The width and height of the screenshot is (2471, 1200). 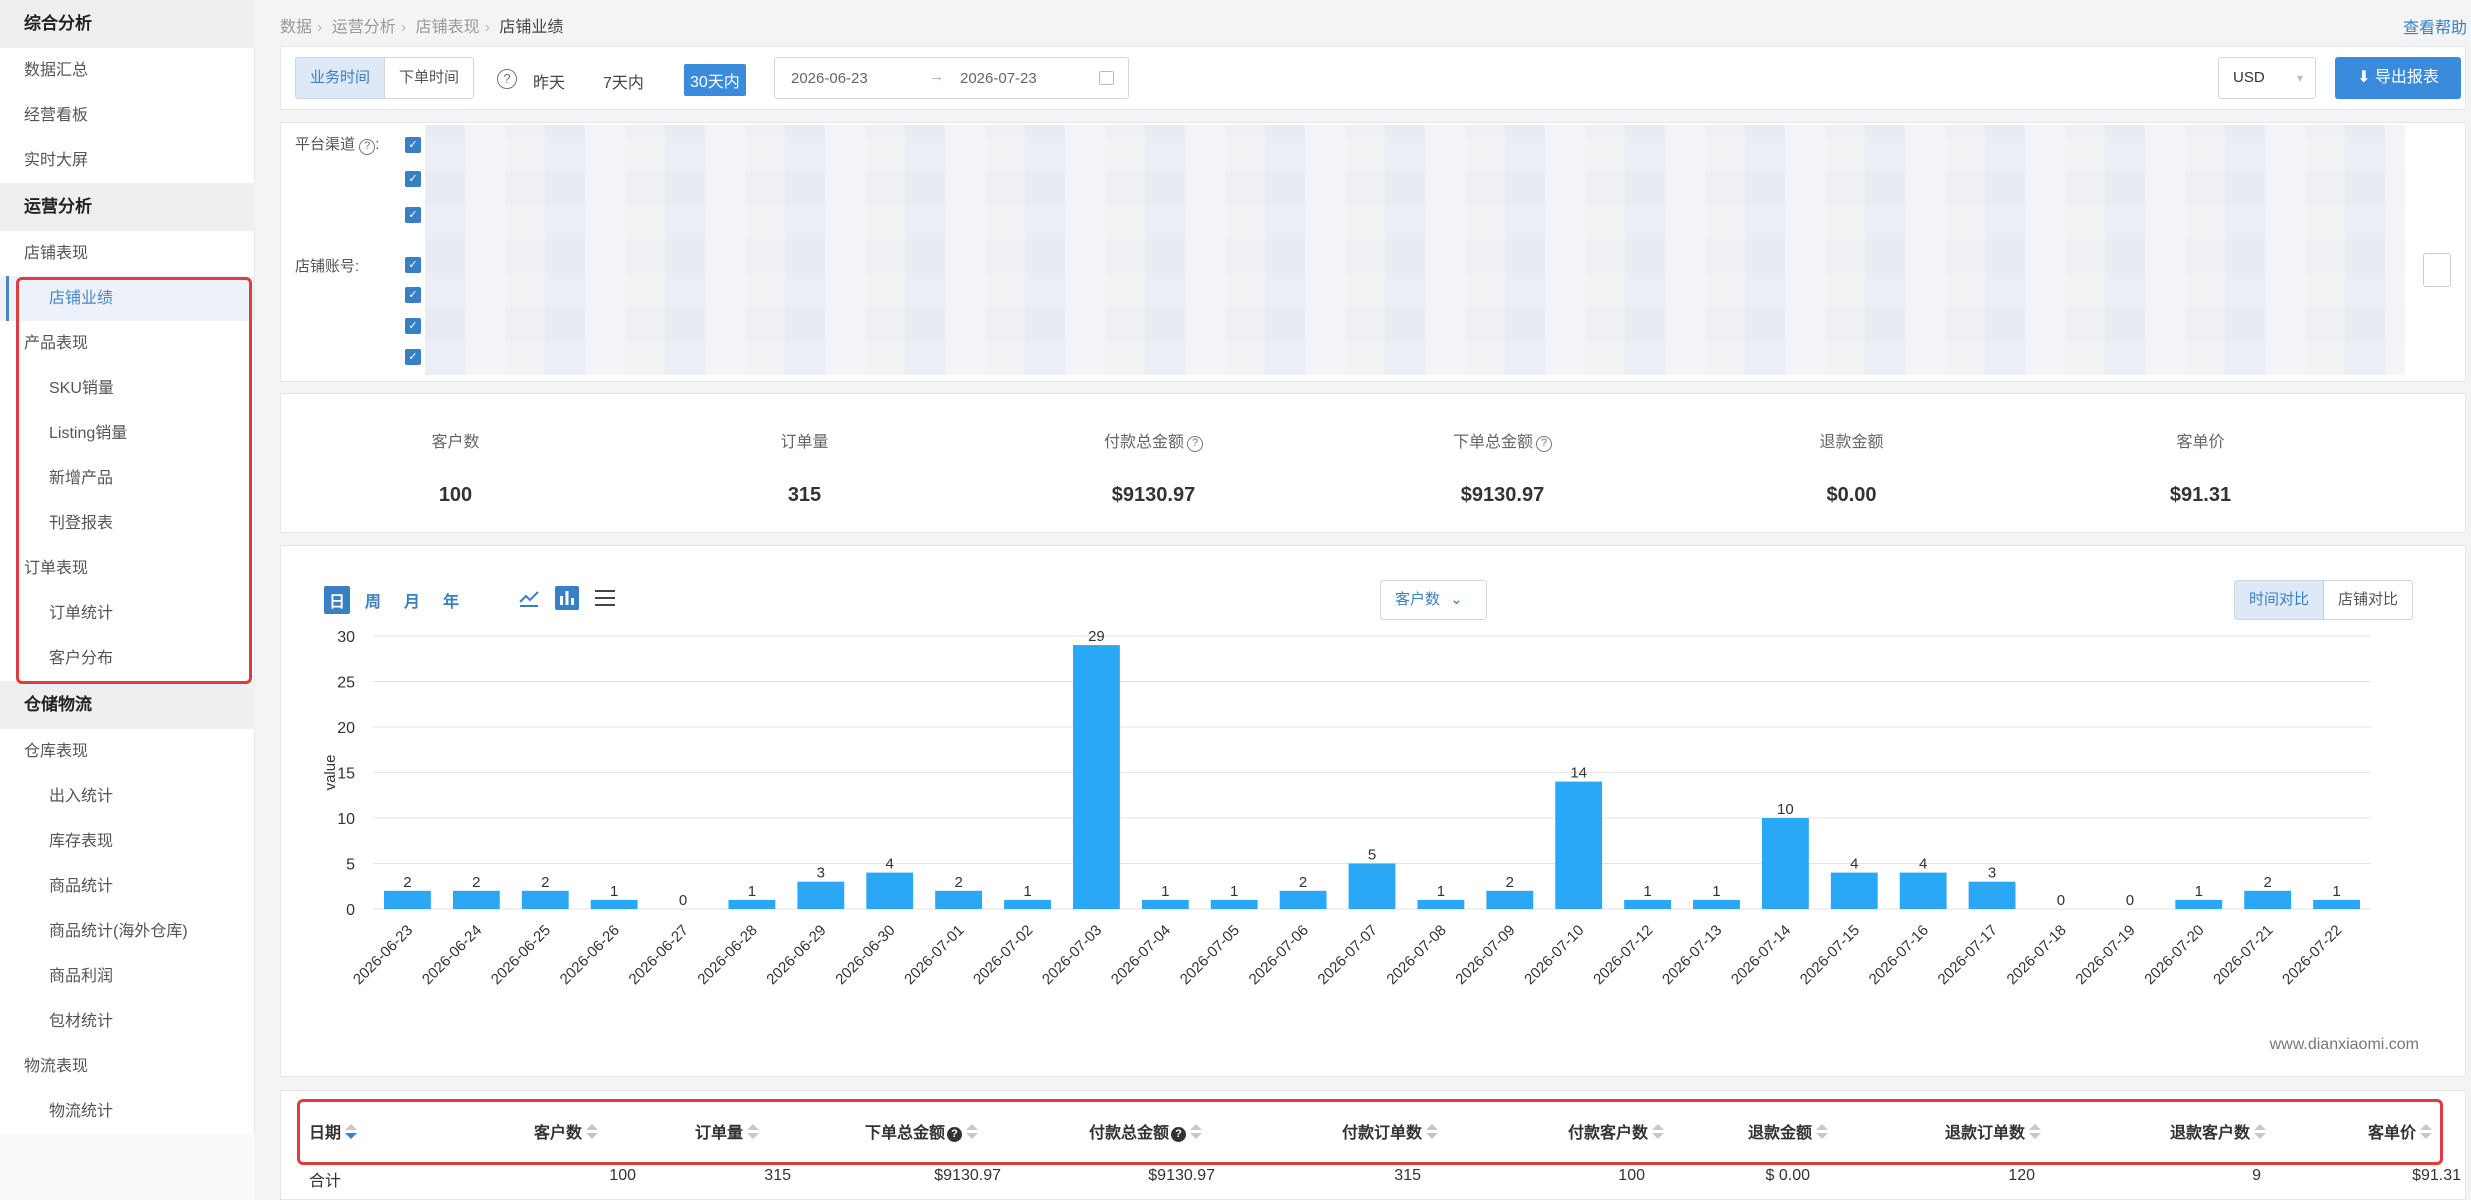 I want to click on store-select-toggle, so click(x=2437, y=270).